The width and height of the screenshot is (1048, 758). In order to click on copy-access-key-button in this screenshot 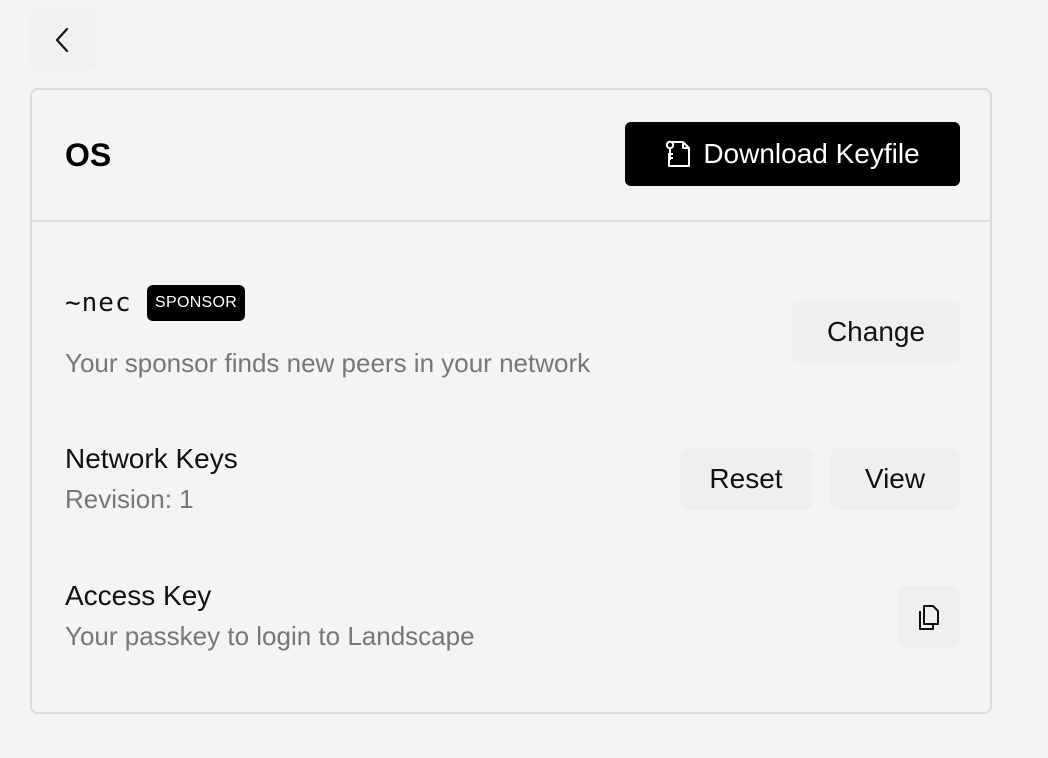, I will do `click(929, 617)`.